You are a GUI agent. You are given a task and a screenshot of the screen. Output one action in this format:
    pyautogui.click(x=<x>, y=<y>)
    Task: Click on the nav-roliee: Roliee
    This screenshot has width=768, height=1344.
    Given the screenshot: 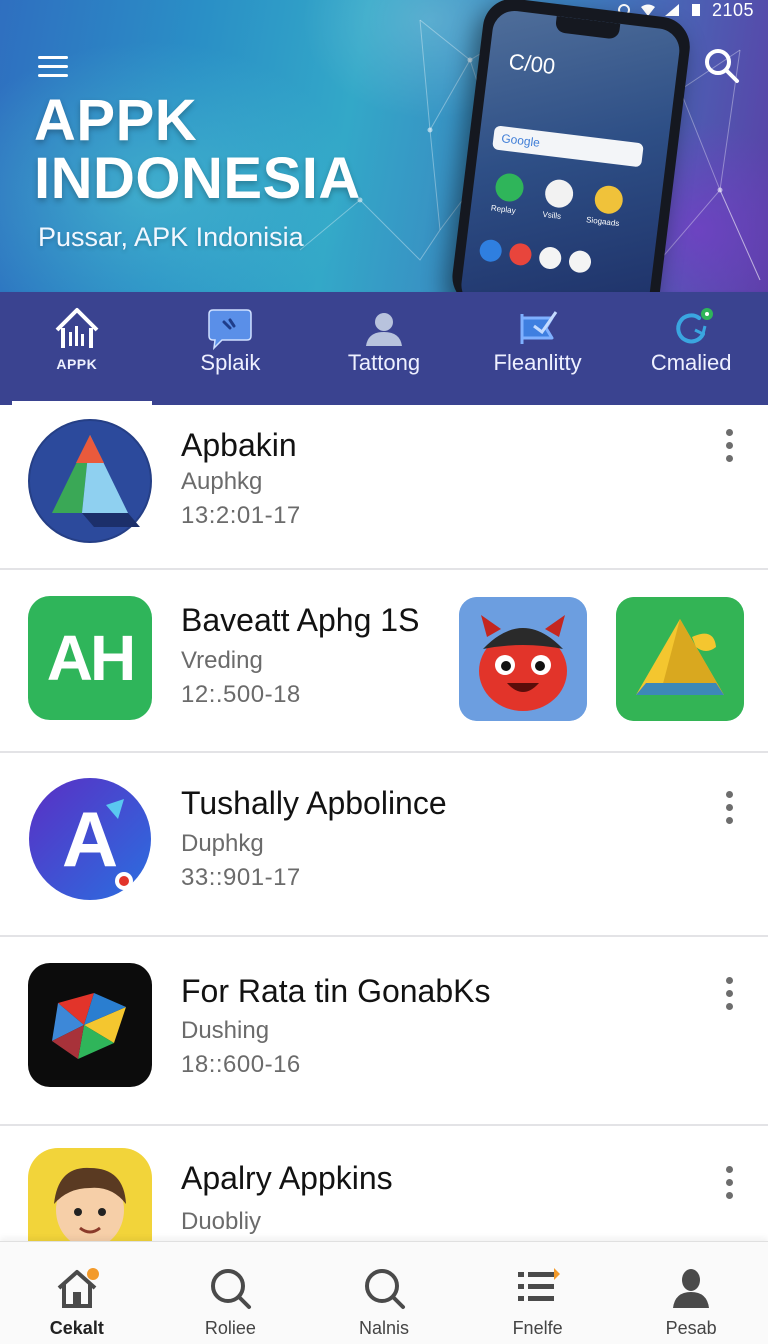 What is the action you would take?
    pyautogui.click(x=231, y=1293)
    